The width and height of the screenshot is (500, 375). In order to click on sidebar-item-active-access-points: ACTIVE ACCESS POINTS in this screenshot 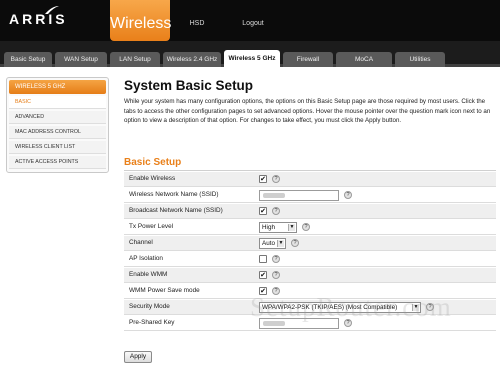, I will do `click(57, 162)`.